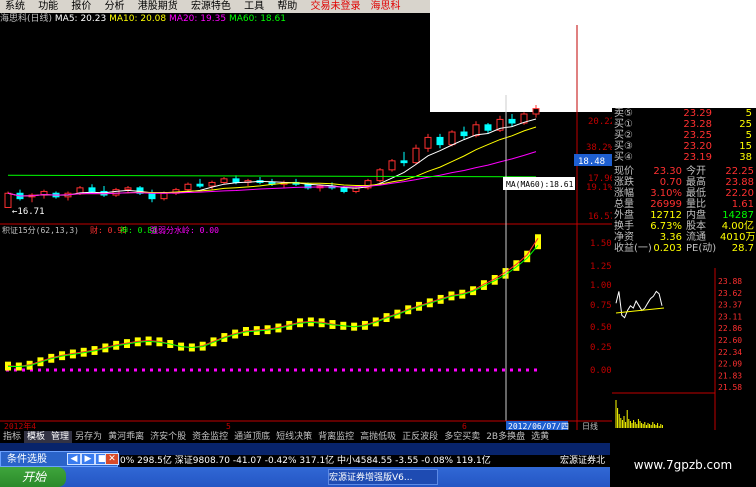 The image size is (756, 487). I want to click on next-button: ▶, so click(88, 459).